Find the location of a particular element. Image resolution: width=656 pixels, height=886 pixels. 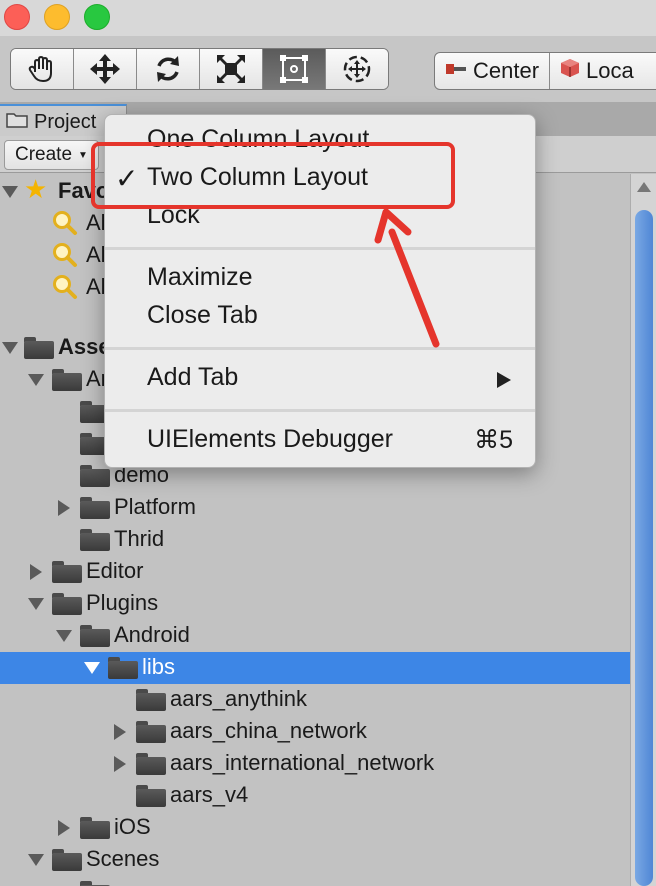

star-icon: ★ is located at coordinates (36, 189).